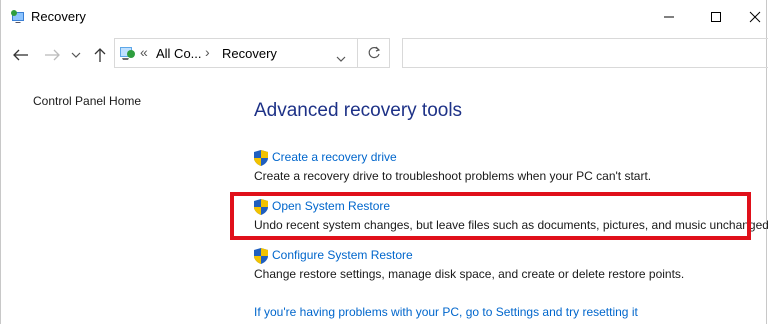 This screenshot has width=768, height=324. What do you see at coordinates (384, 17) in the screenshot?
I see `title-bar: Recovery` at bounding box center [384, 17].